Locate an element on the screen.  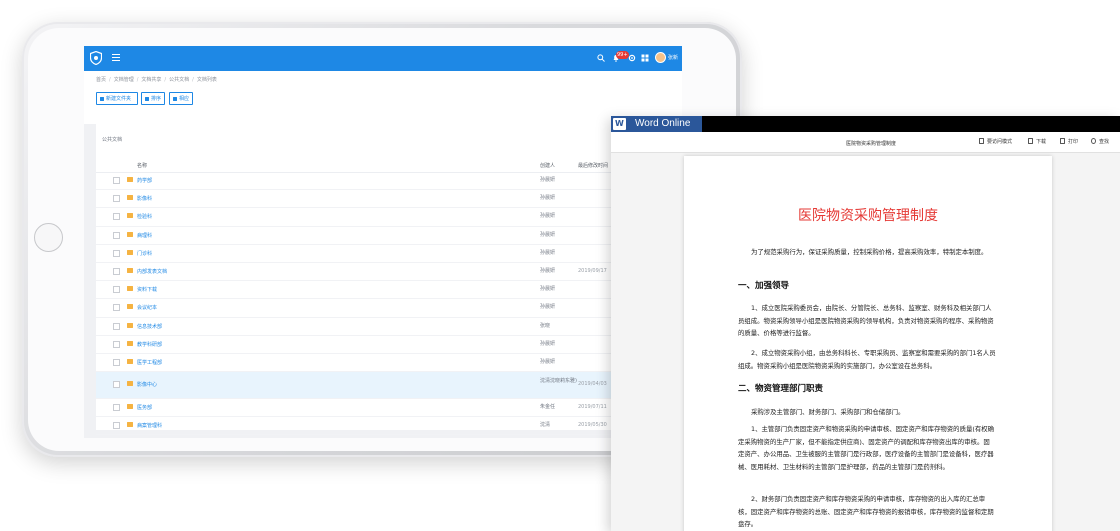
manage-button: 相应 is located at coordinates (181, 98).